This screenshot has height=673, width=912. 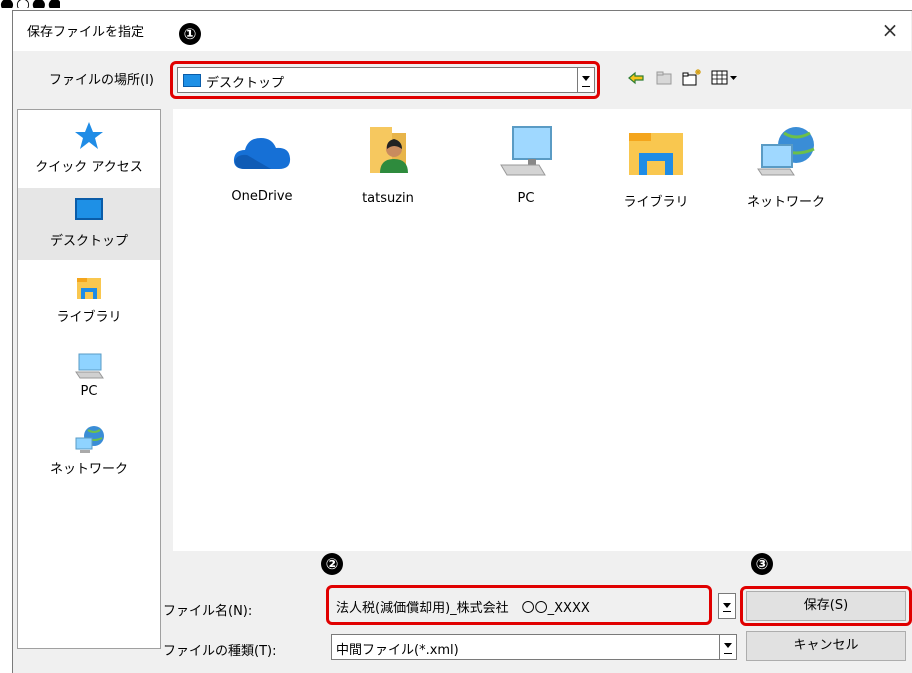 I want to click on location-dropdown-arrow, so click(x=585, y=80).